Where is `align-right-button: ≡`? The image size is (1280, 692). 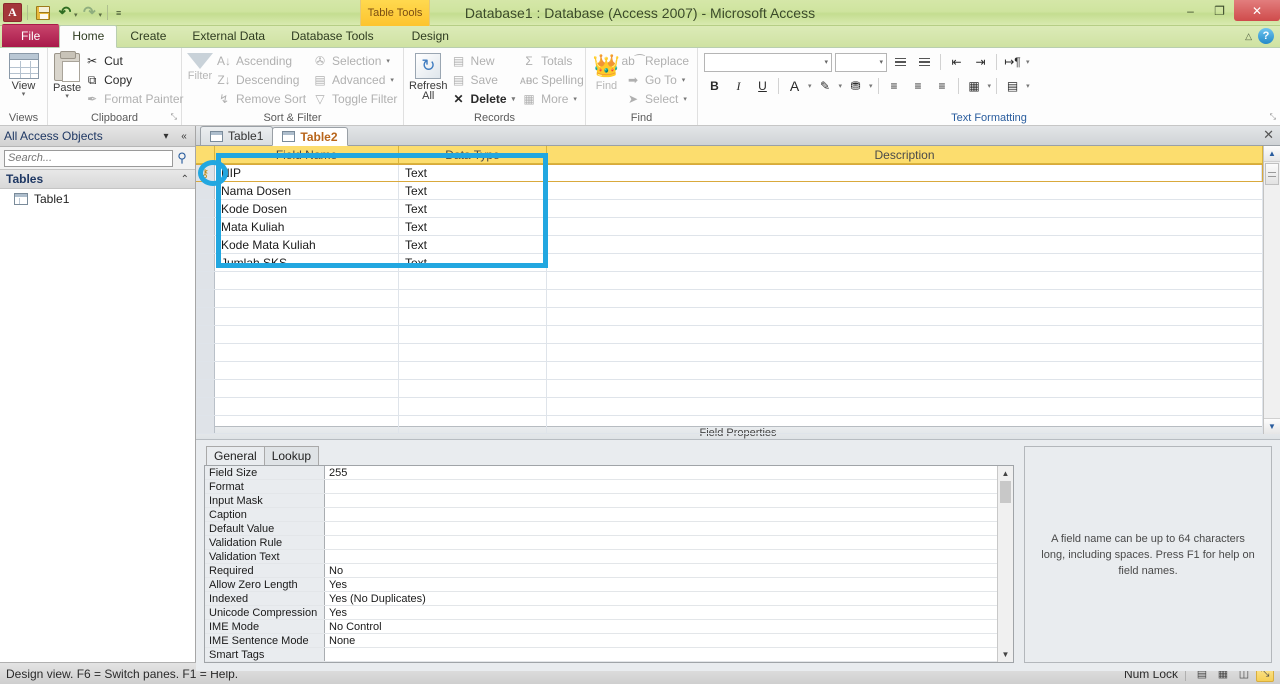
align-right-button: ≡ is located at coordinates (942, 86).